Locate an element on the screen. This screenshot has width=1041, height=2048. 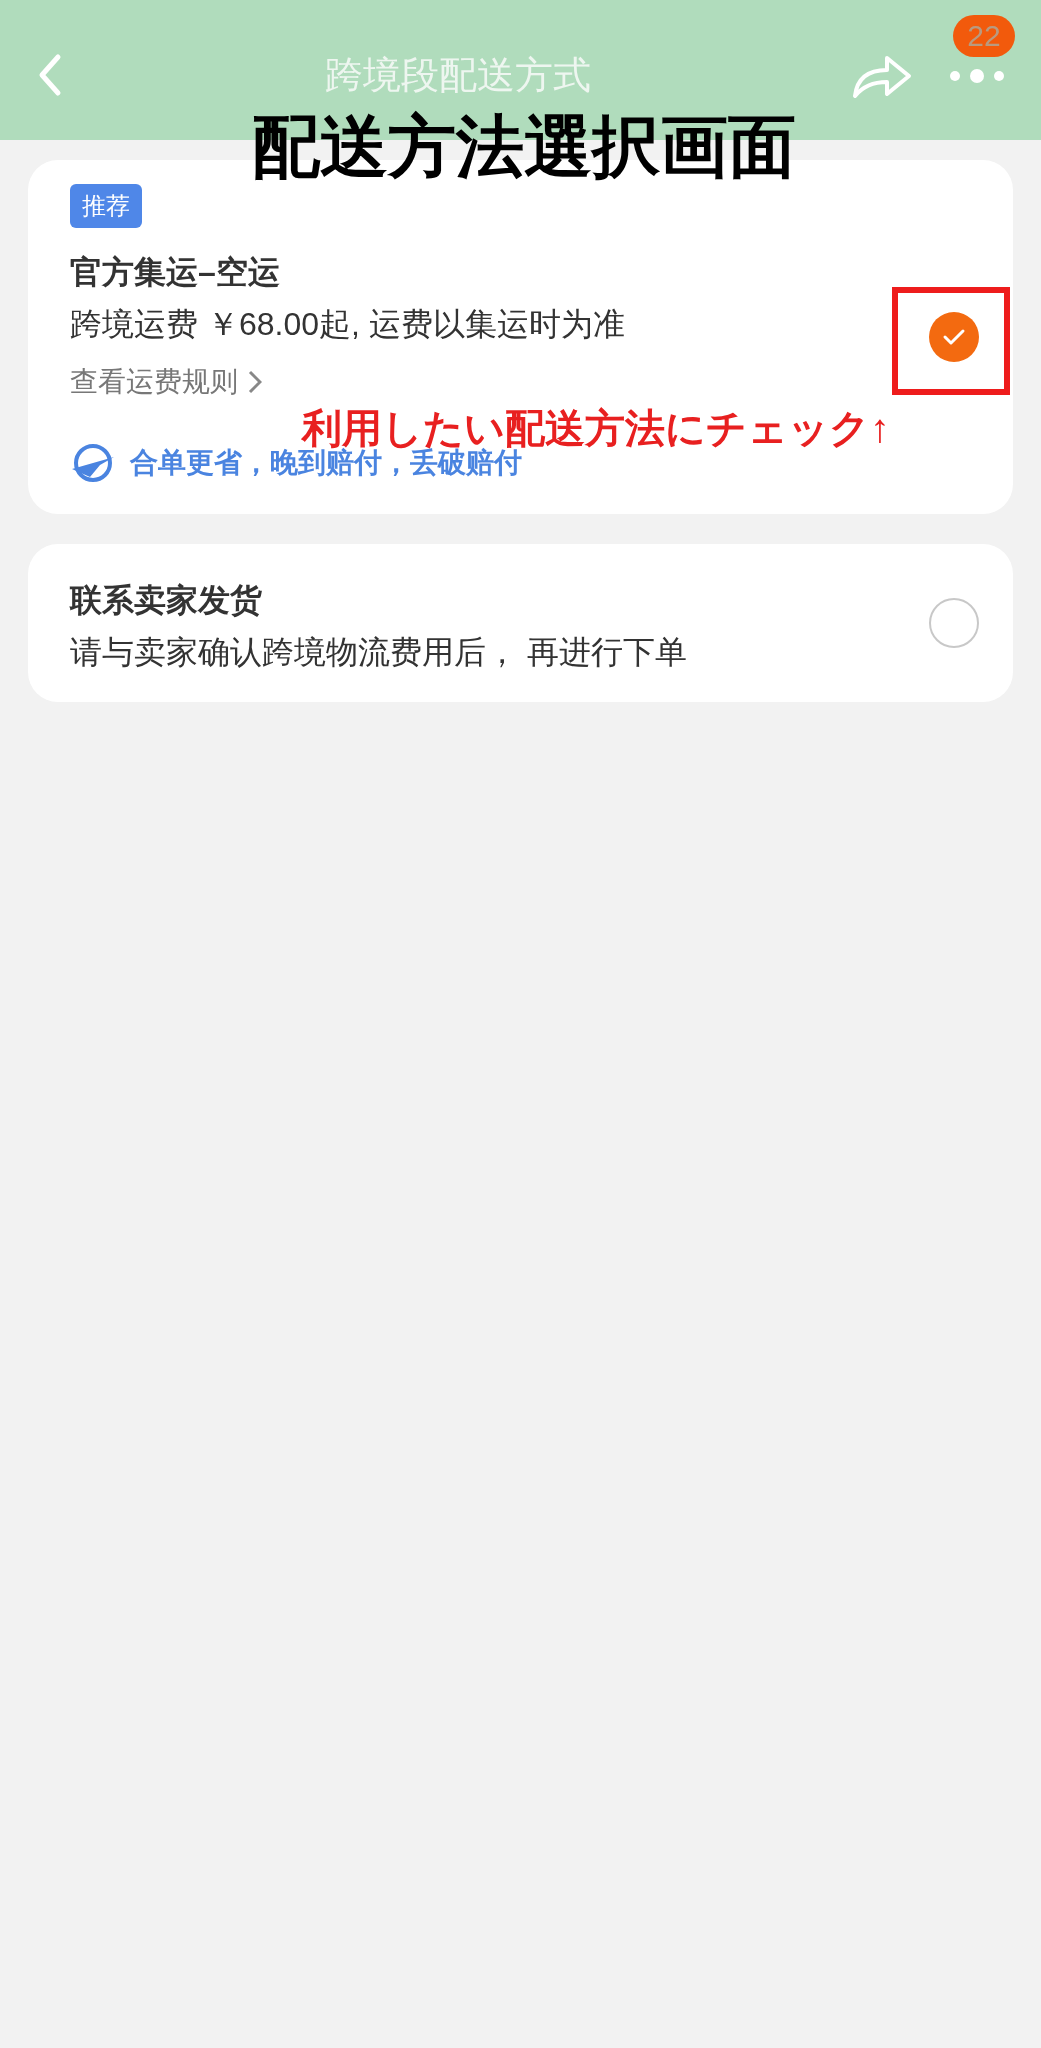
page-title: 跨境段配送方式 is located at coordinates (457, 75).